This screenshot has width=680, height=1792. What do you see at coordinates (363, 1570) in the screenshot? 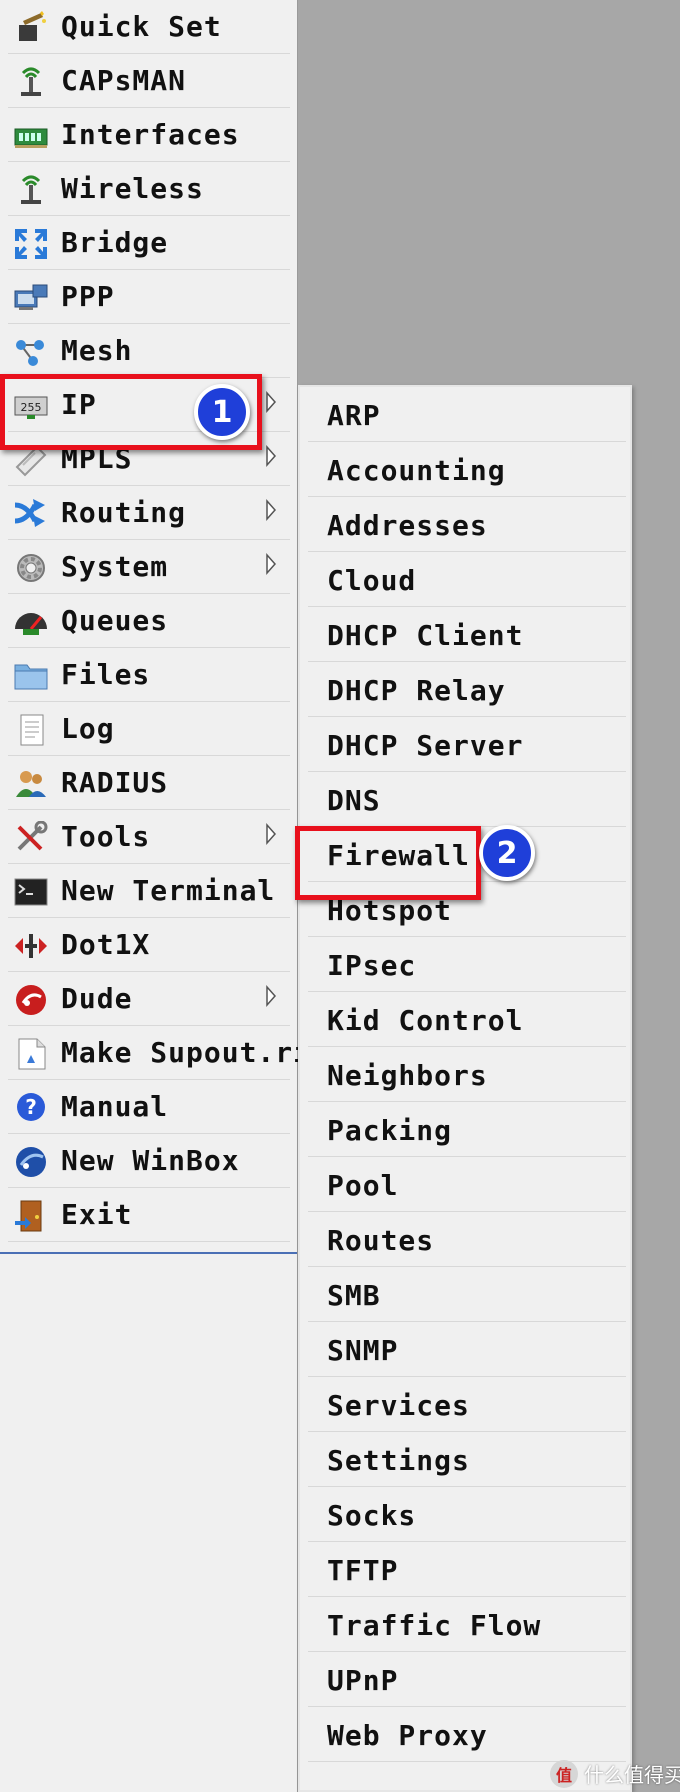
I see `submenu-item-label: TFTP` at bounding box center [363, 1570].